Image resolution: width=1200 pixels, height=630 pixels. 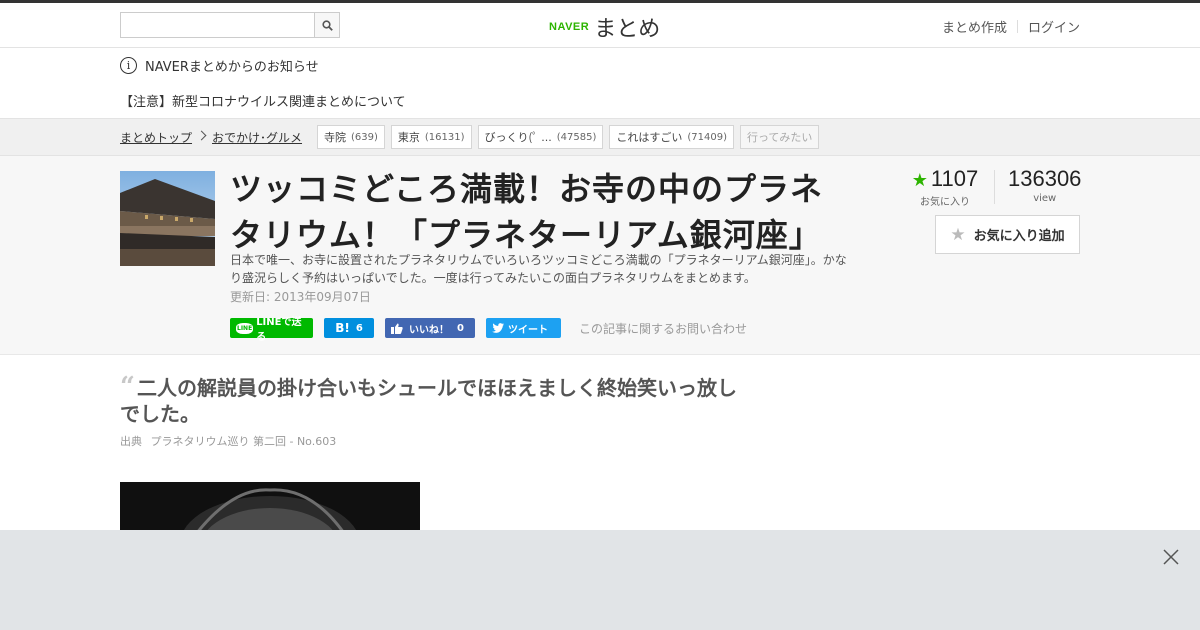 What do you see at coordinates (397, 328) in the screenshot?
I see `thumbs-up-icon` at bounding box center [397, 328].